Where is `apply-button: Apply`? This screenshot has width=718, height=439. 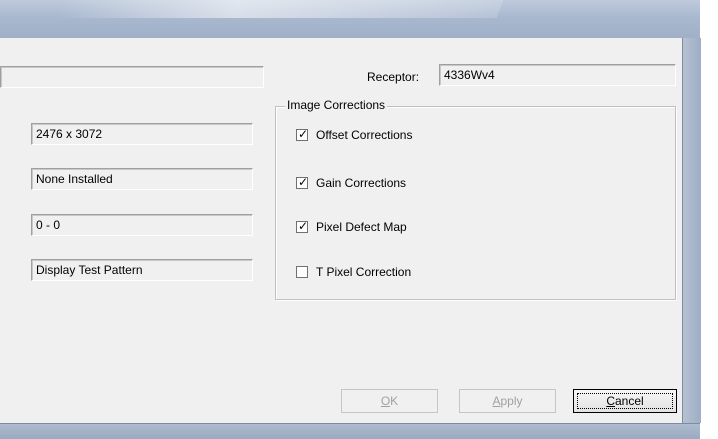 apply-button: Apply is located at coordinates (507, 401).